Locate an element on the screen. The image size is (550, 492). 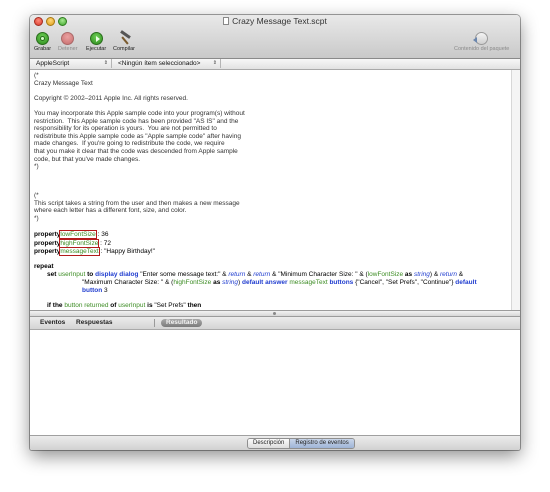
hammer-icon is located at coordinates (124, 38).